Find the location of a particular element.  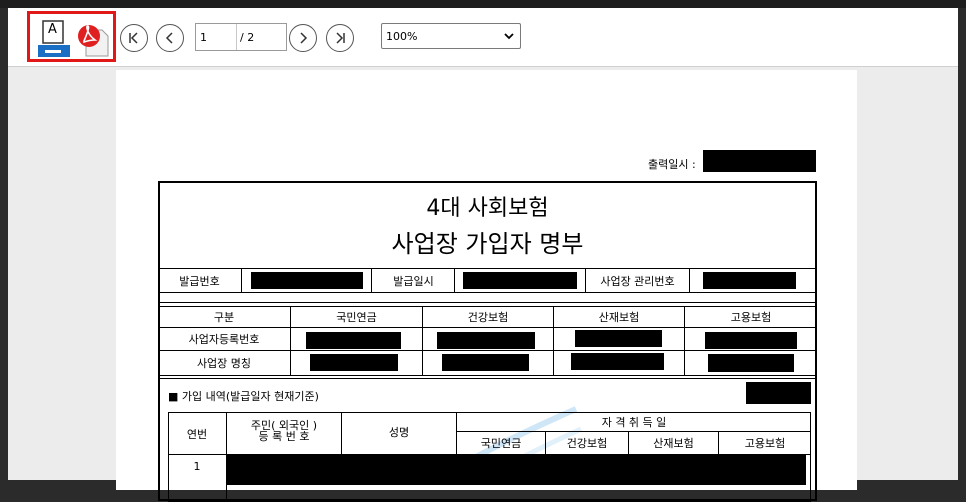

chevron-right-icon is located at coordinates (304, 38).